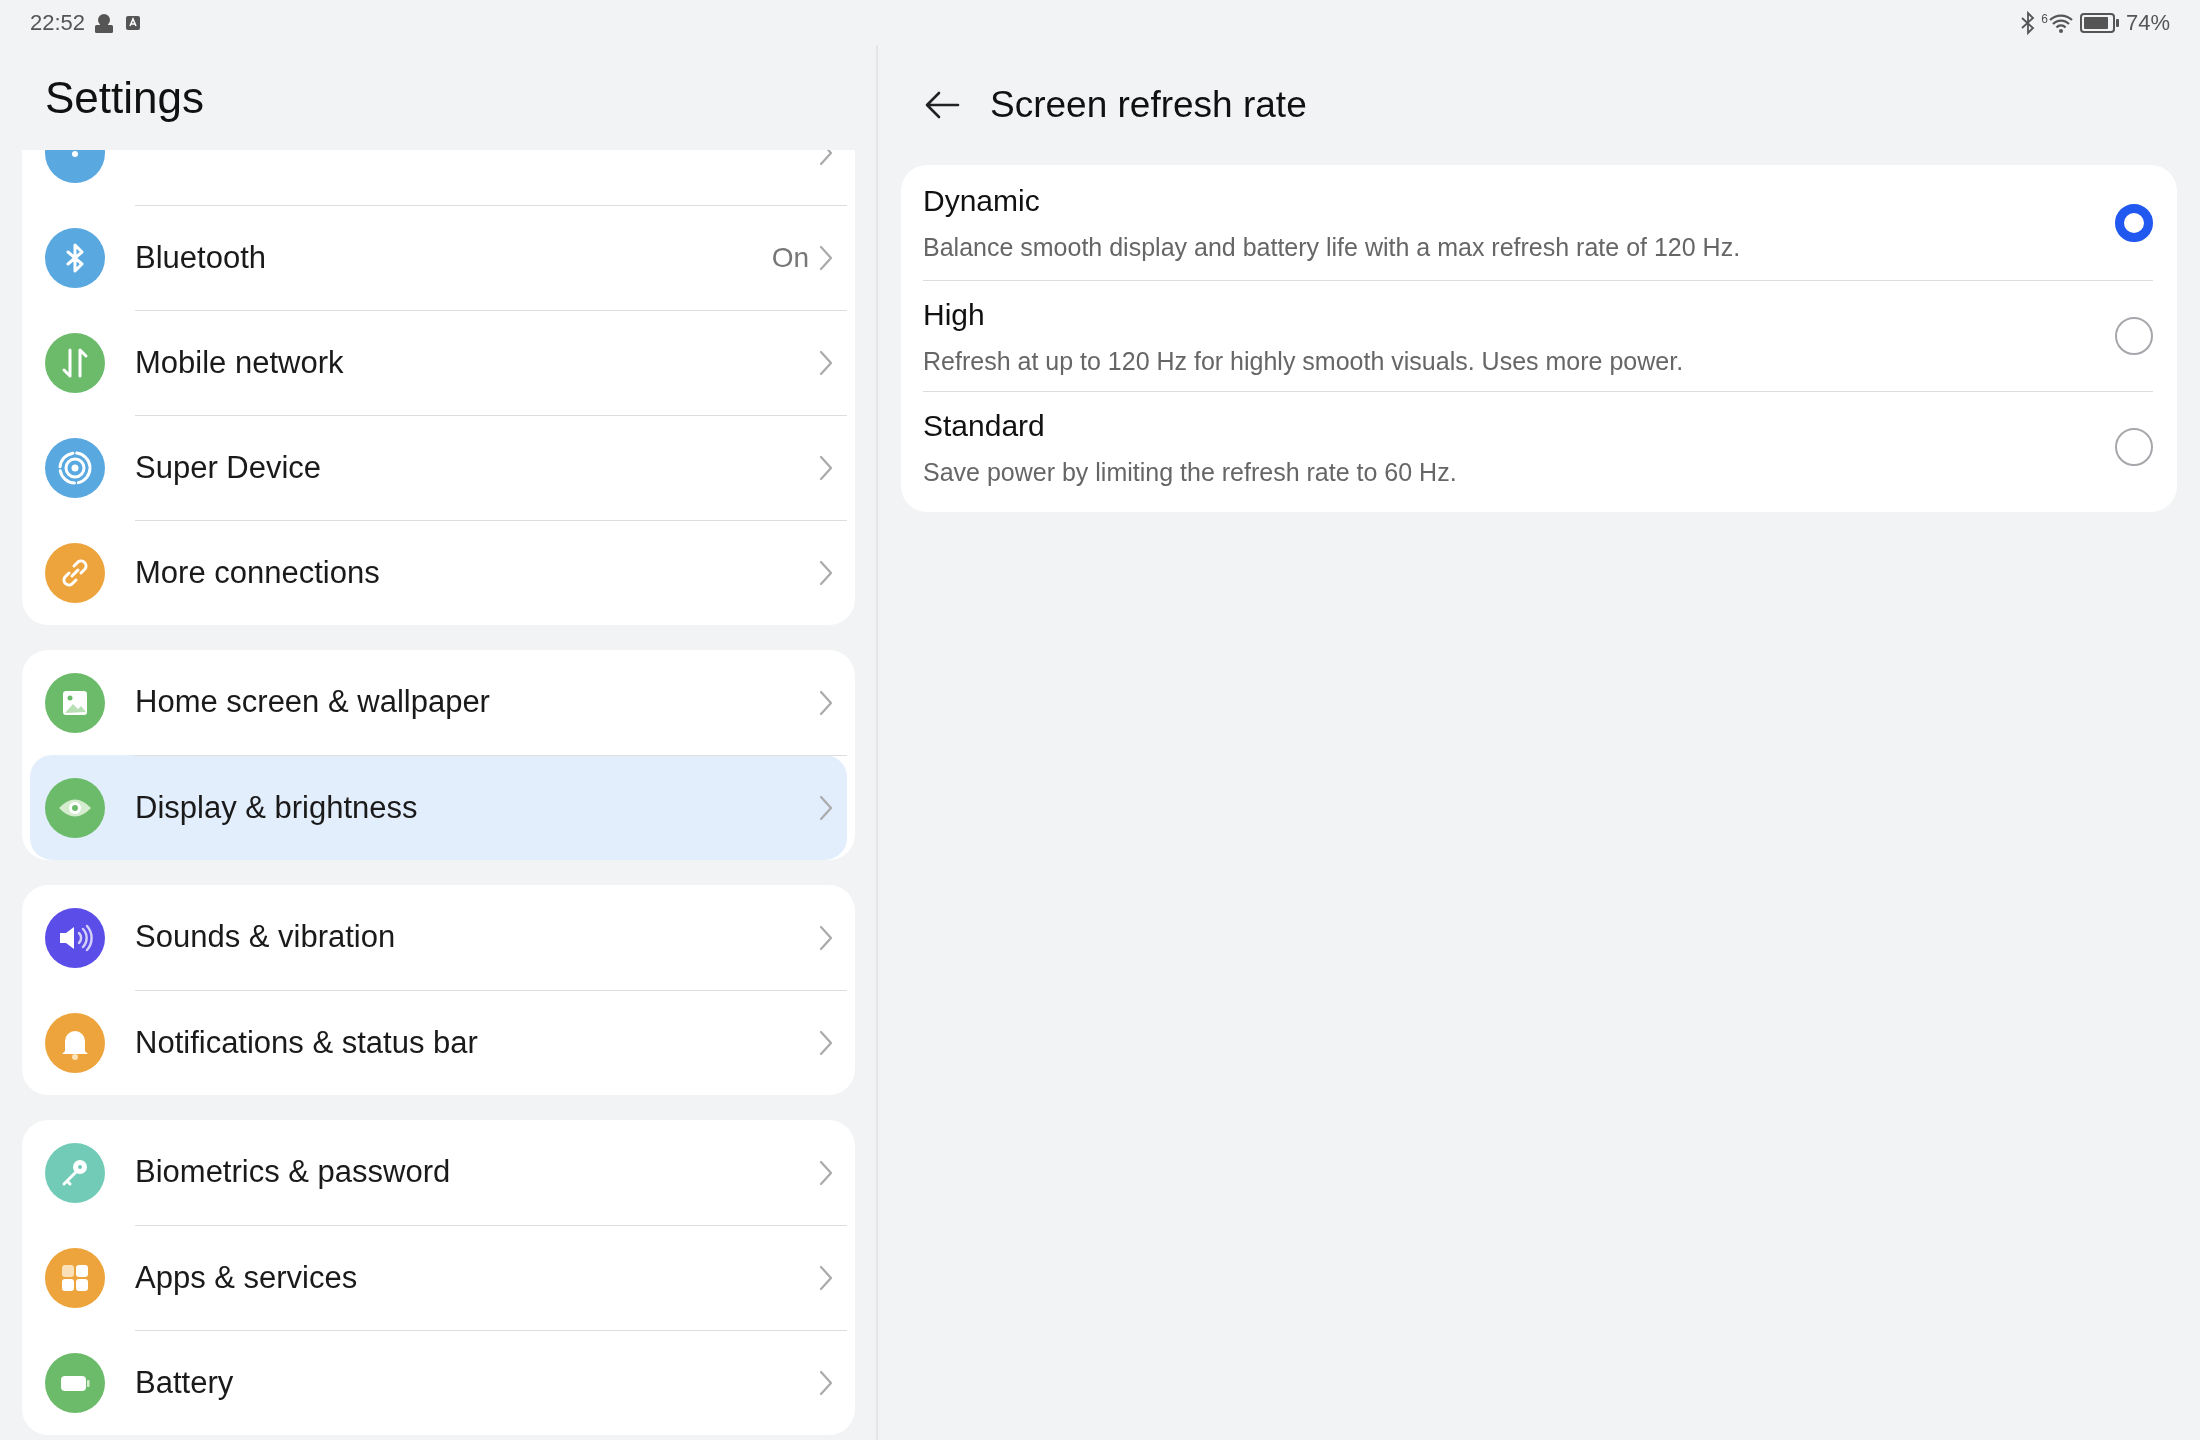 Image resolution: width=2200 pixels, height=1440 pixels. What do you see at coordinates (1332, 248) in the screenshot?
I see `option-description: Balance smooth display and battery life with a max refresh rate of 120 Hz.` at bounding box center [1332, 248].